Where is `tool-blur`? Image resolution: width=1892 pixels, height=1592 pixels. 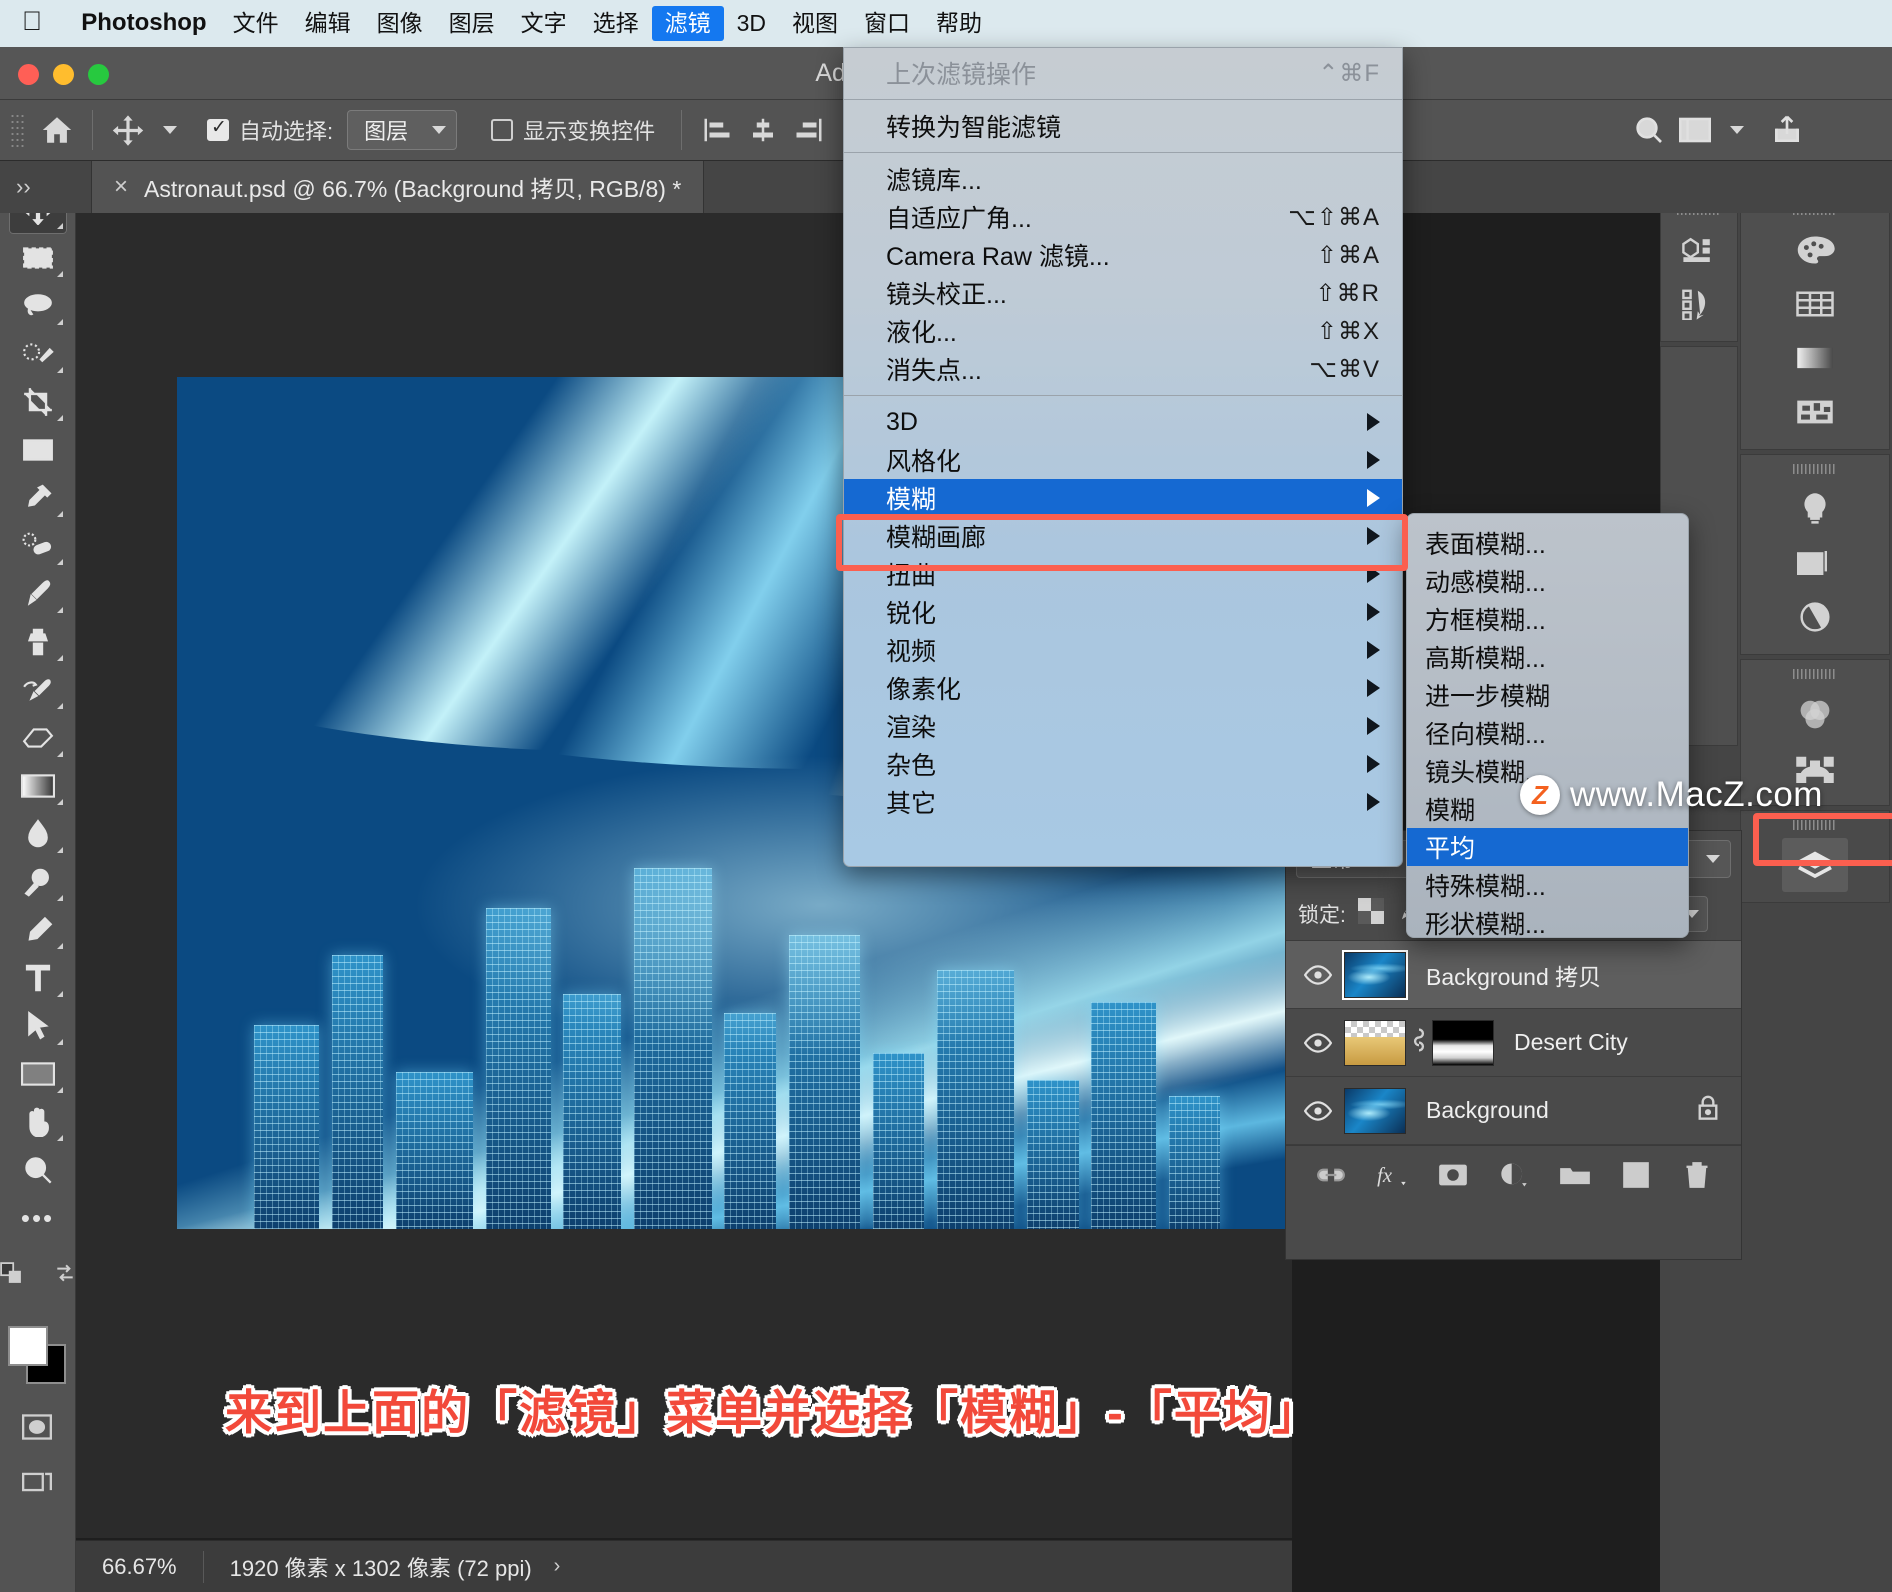 tool-blur is located at coordinates (38, 834).